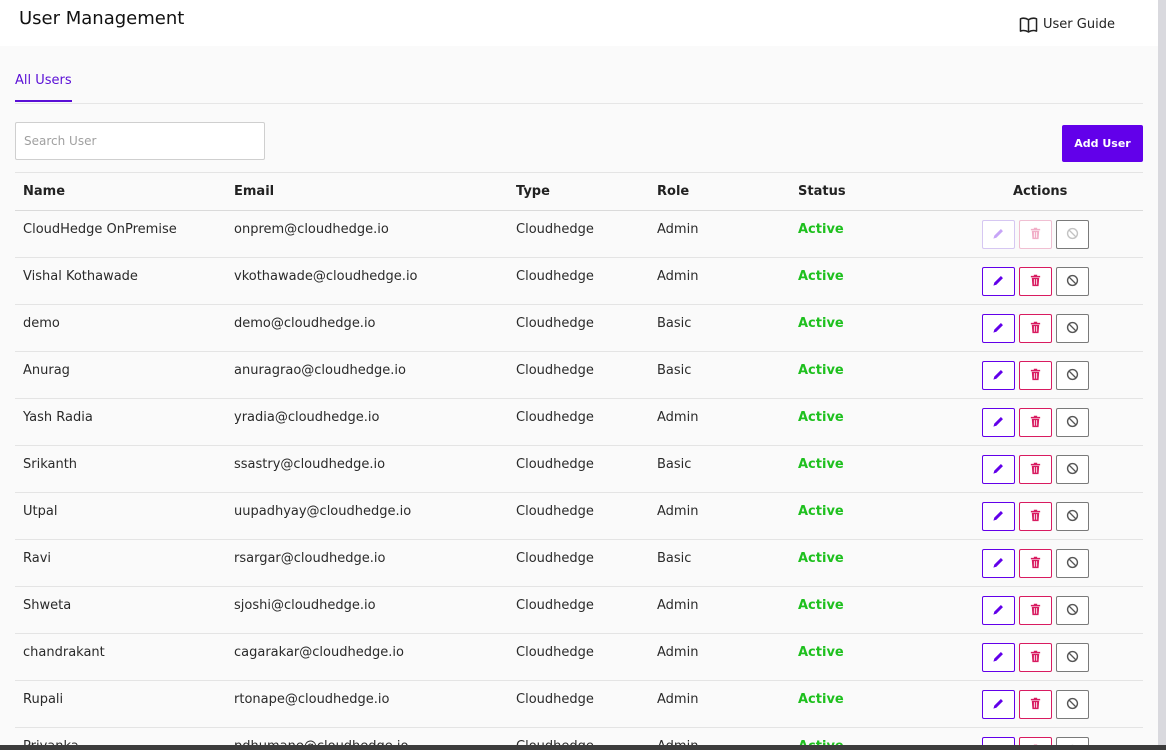 The image size is (1166, 750). Describe the element at coordinates (305, 605) in the screenshot. I see `cell-email: sjoshi@cloudhedge.io` at that location.